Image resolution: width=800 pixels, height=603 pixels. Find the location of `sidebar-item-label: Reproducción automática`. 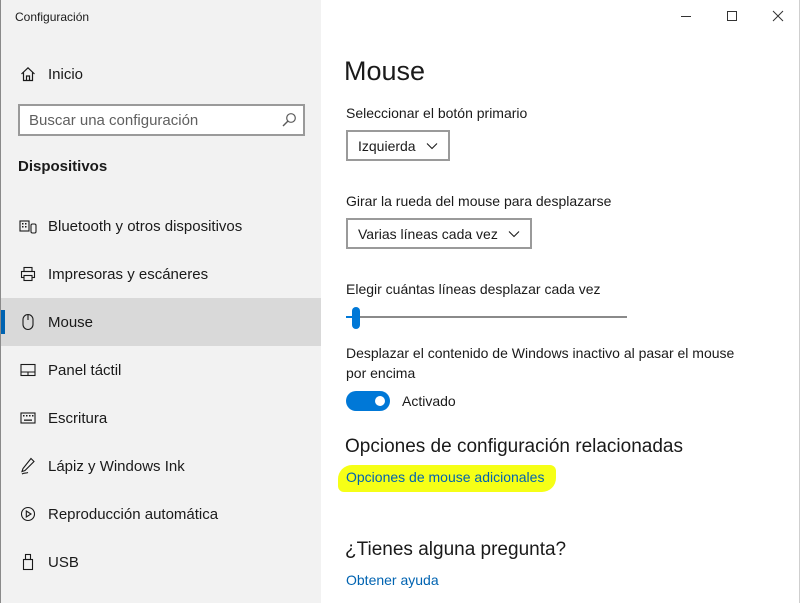

sidebar-item-label: Reproducción automática is located at coordinates (133, 514).